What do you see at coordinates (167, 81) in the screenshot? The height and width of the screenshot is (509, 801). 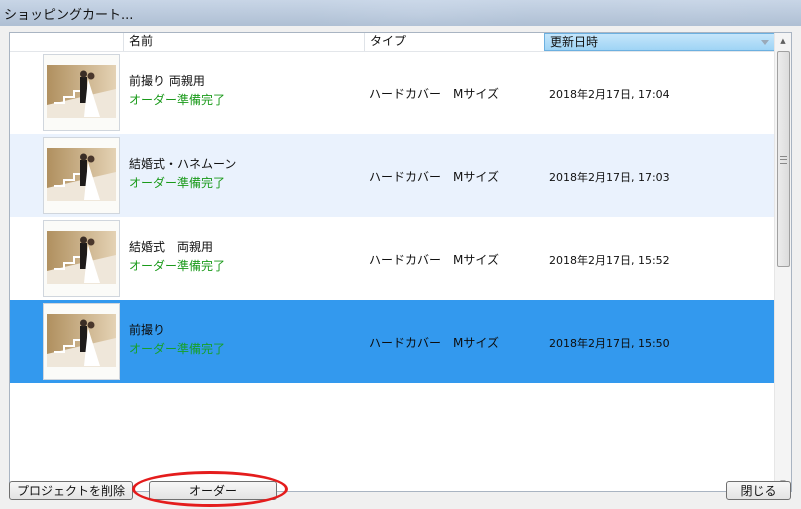 I see `row-name: 前撮り 両親用` at bounding box center [167, 81].